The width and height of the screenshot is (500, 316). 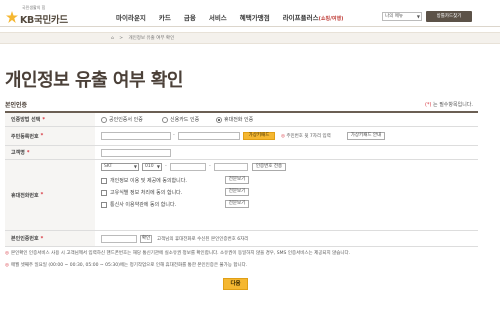 I want to click on auth-code-input, so click(x=119, y=239).